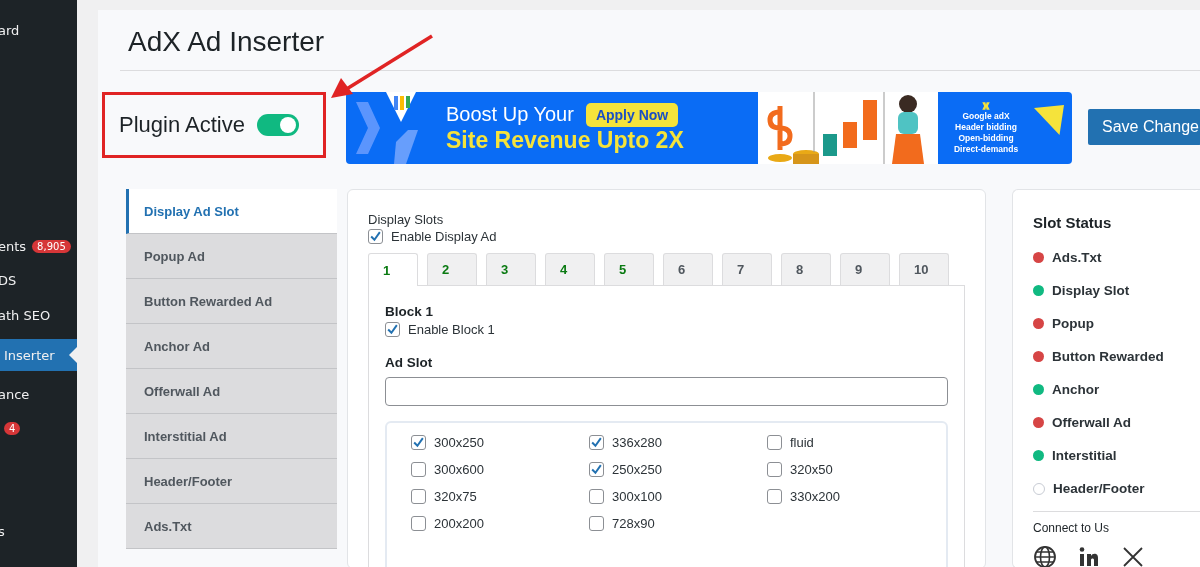 This screenshot has height=567, width=1200. What do you see at coordinates (1077, 257) in the screenshot?
I see `status-label: Ads.Txt` at bounding box center [1077, 257].